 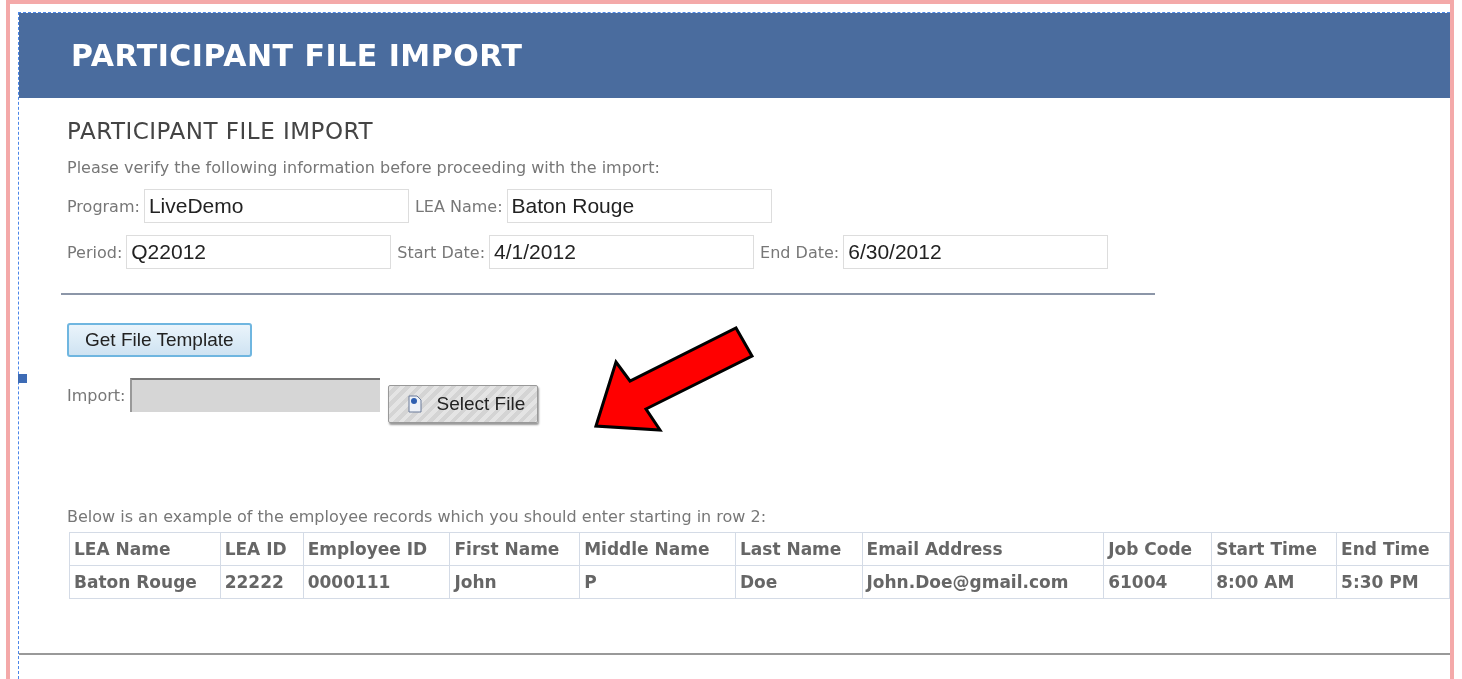 What do you see at coordinates (800, 252) in the screenshot?
I see `field-label: End Date:` at bounding box center [800, 252].